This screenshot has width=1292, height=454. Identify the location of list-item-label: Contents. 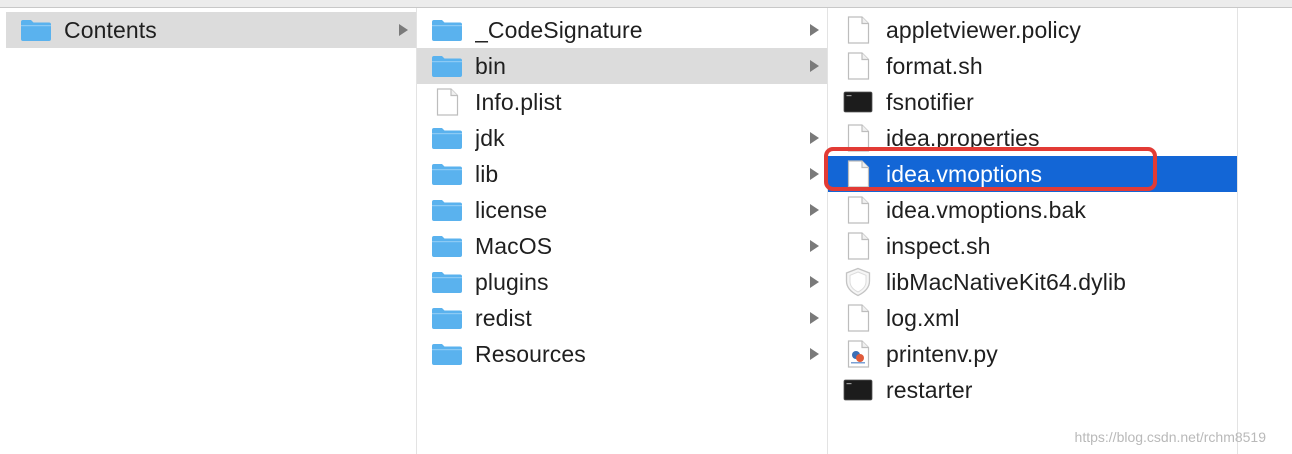
(110, 29).